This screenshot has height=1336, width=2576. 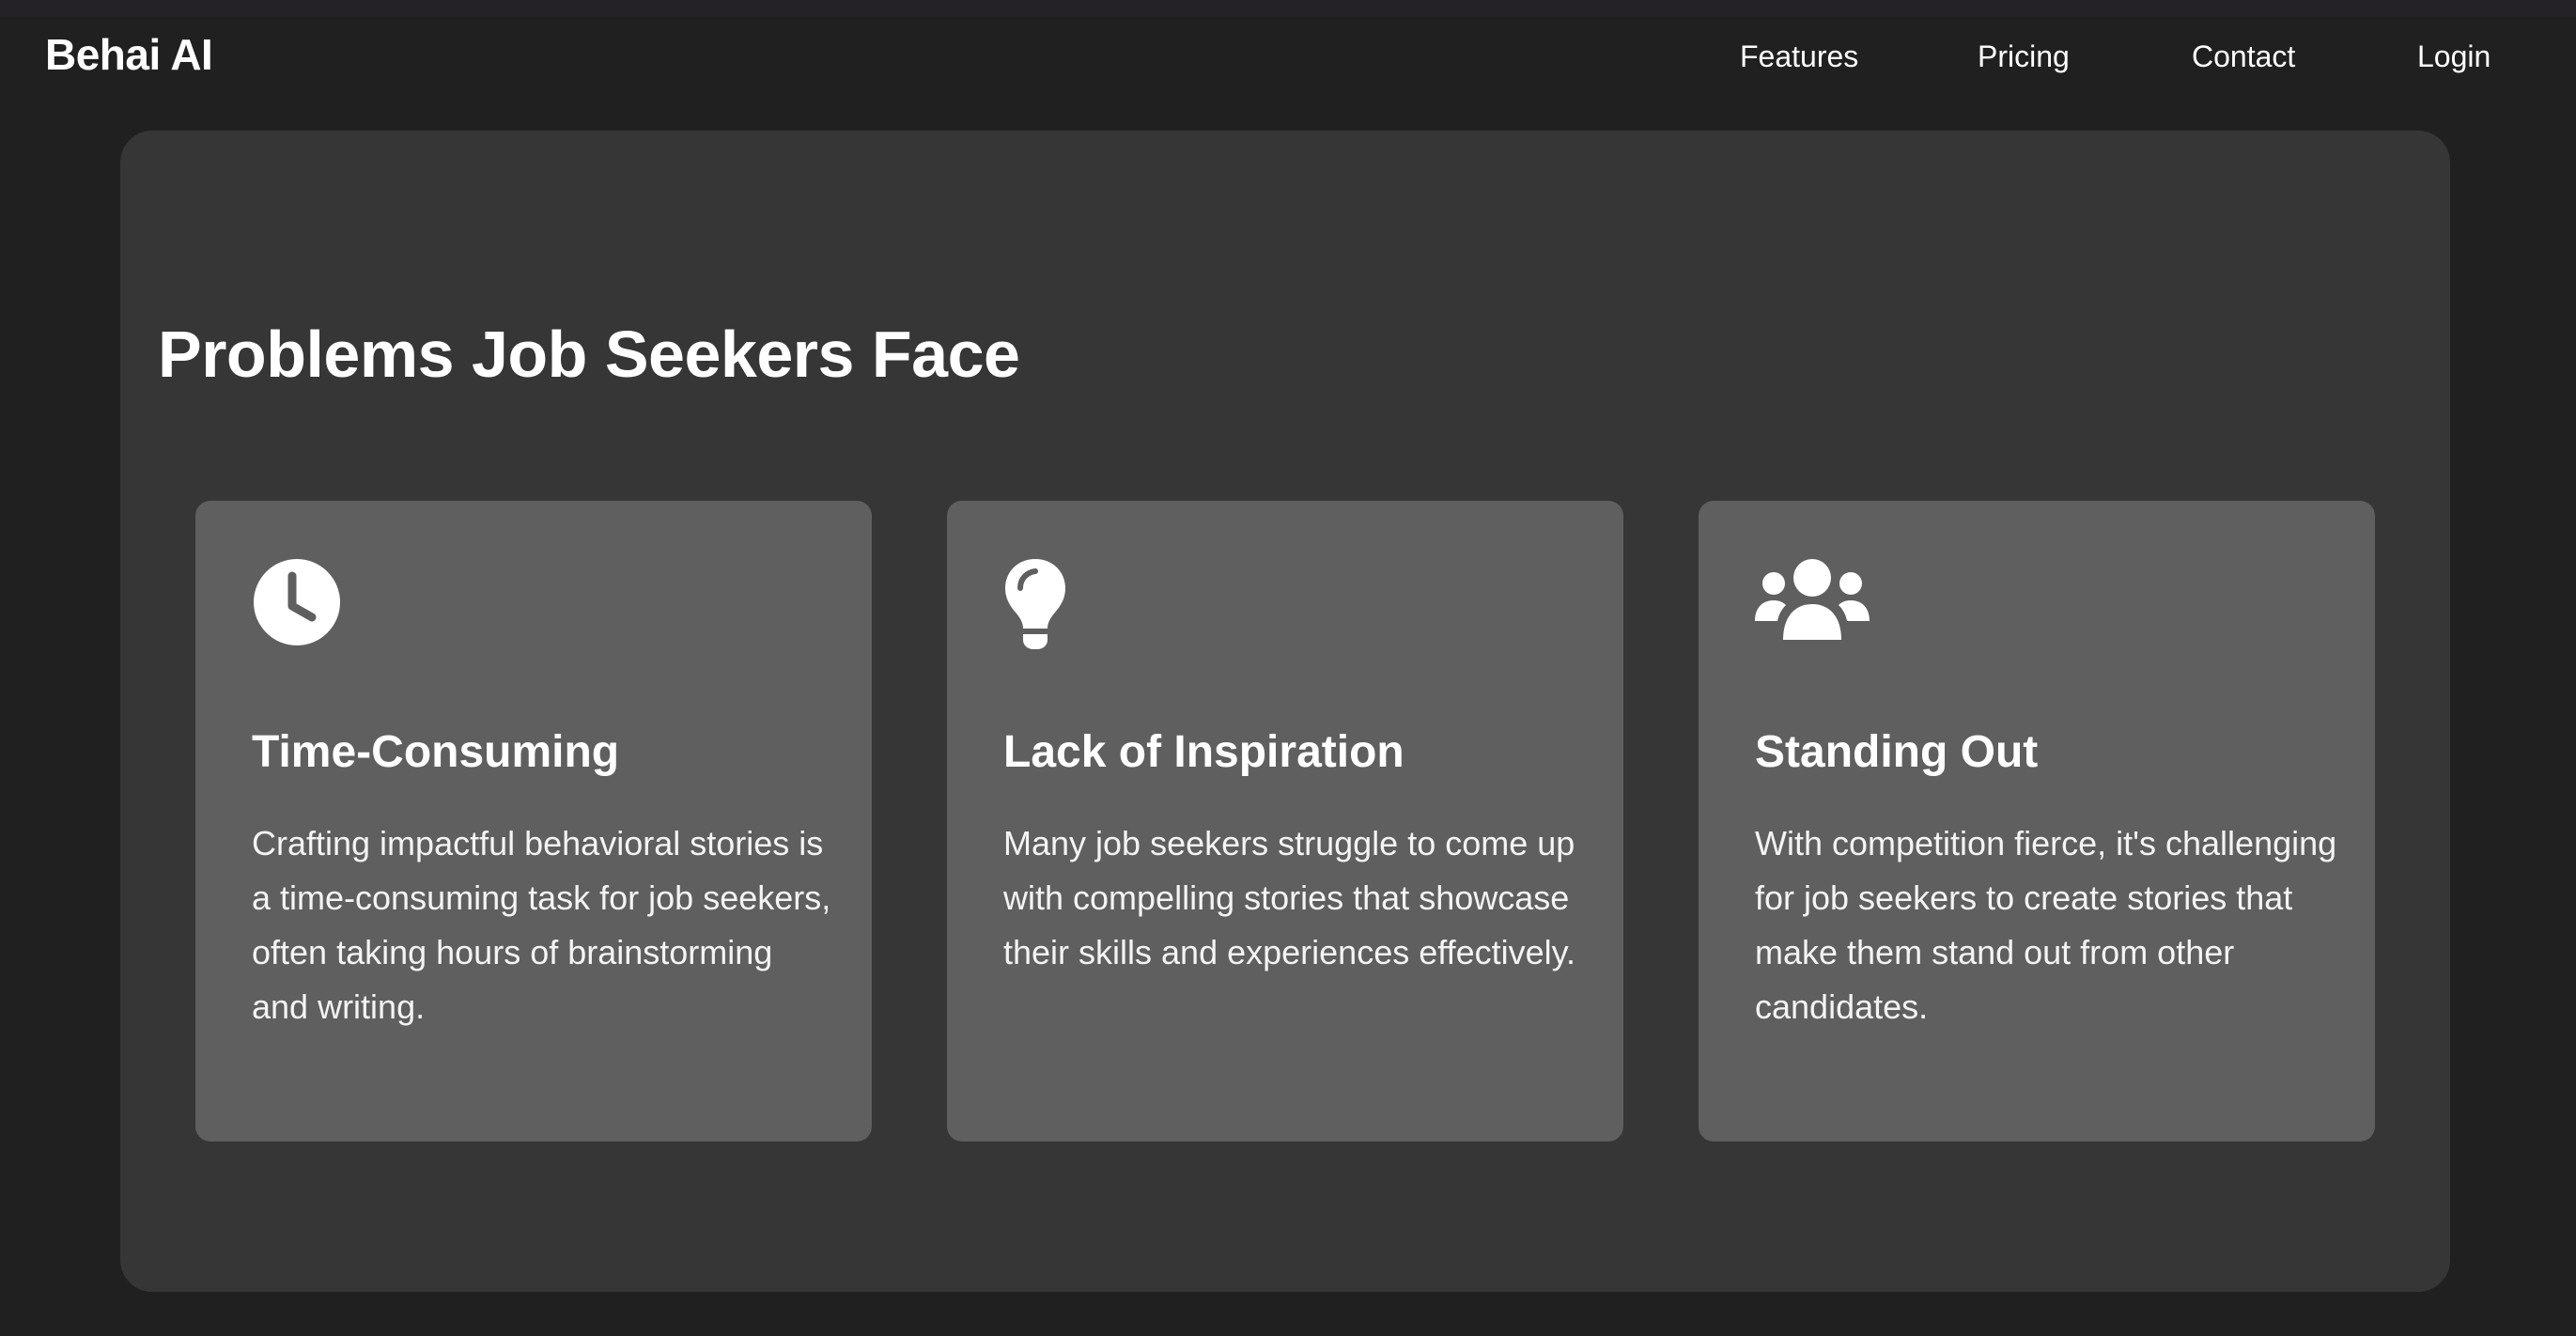 I want to click on card-title: Time-Consuming, so click(x=436, y=752).